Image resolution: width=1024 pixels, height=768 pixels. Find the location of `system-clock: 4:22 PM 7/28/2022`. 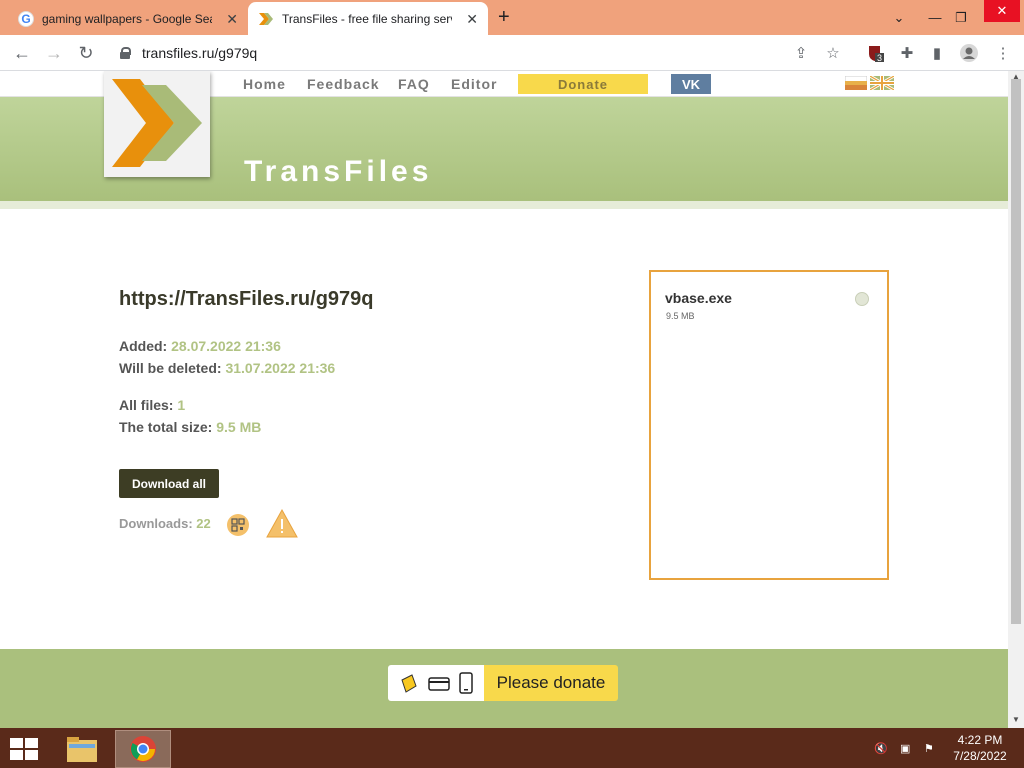

system-clock: 4:22 PM 7/28/2022 is located at coordinates (980, 748).